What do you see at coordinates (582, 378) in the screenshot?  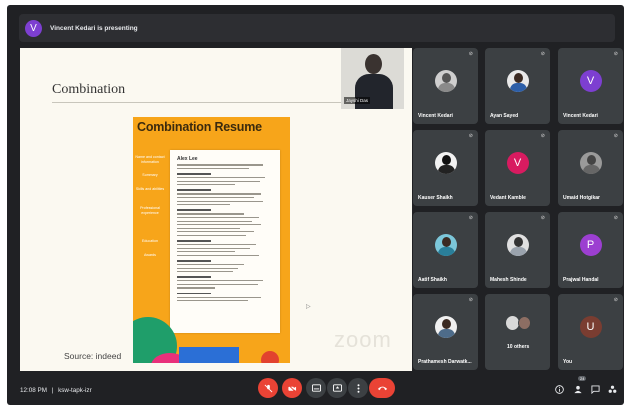 I see `people-count-badge: 24` at bounding box center [582, 378].